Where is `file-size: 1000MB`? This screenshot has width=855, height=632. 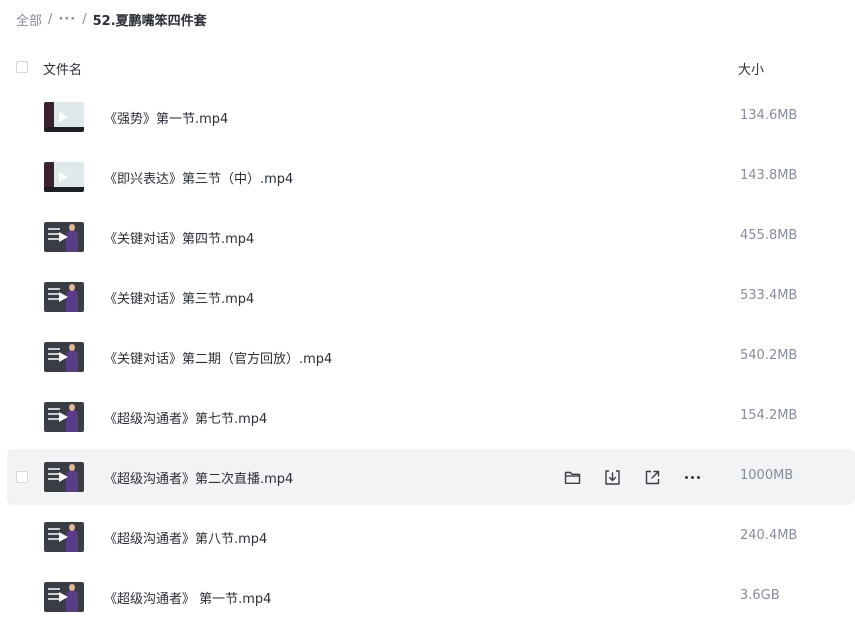 file-size: 1000MB is located at coordinates (767, 475).